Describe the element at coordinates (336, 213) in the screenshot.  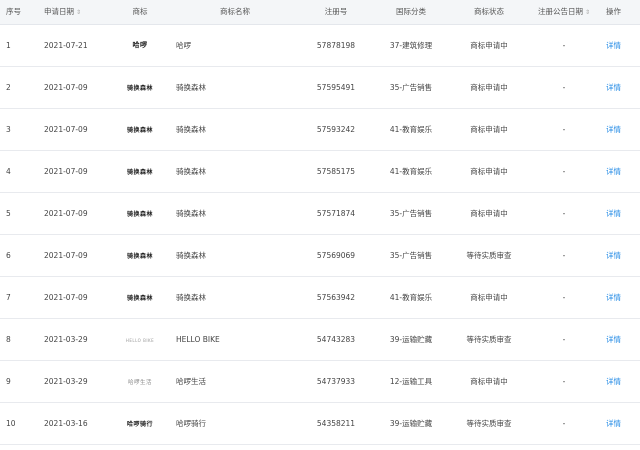
I see `cell-reg-no: 57571874` at that location.